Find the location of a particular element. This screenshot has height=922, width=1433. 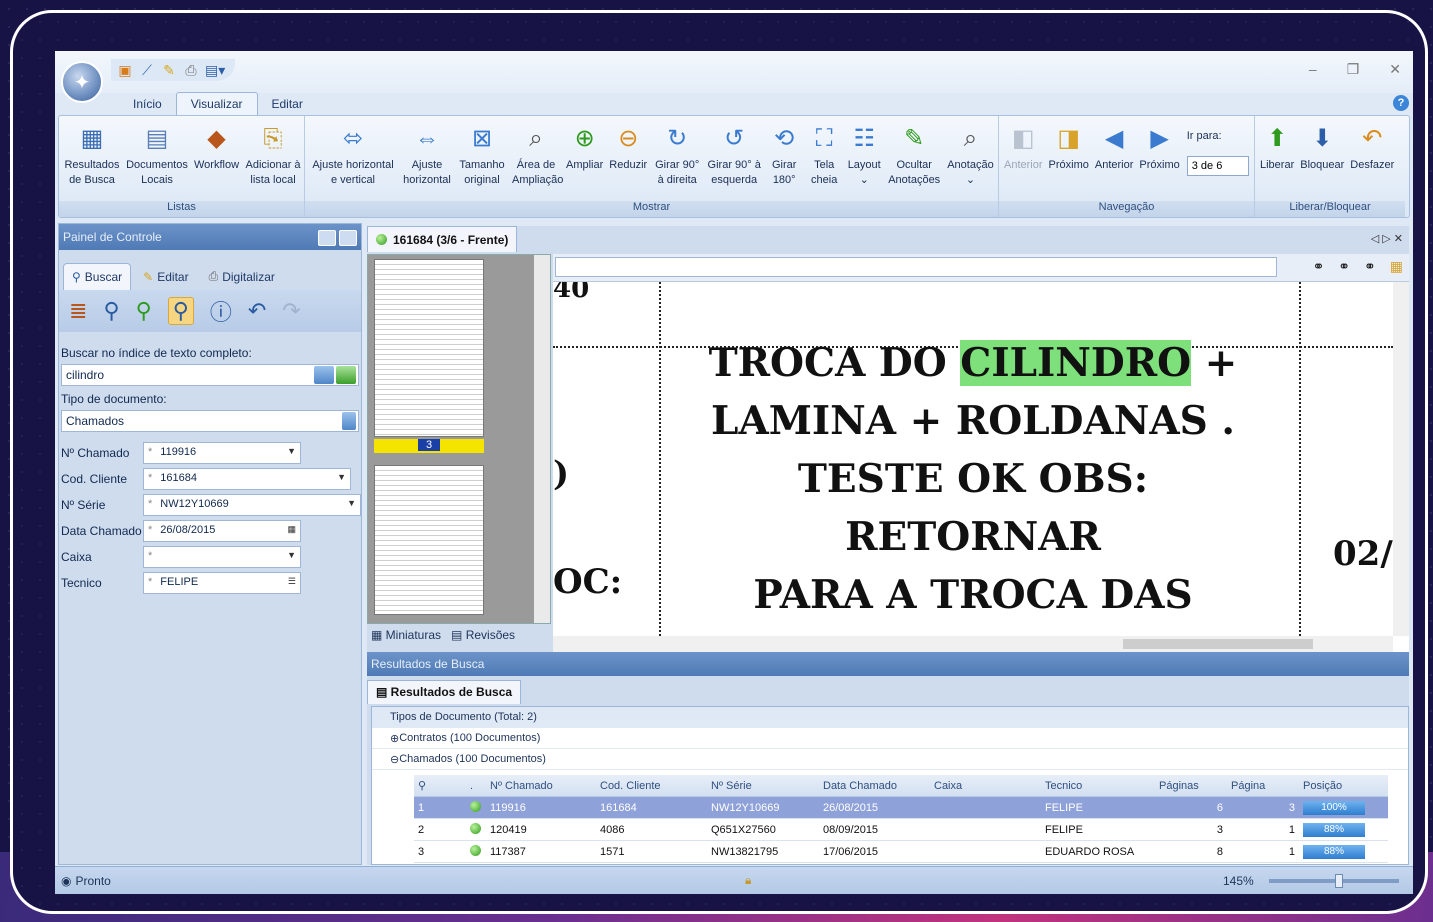

window-menu-icon: ▤▾ is located at coordinates (215, 70).